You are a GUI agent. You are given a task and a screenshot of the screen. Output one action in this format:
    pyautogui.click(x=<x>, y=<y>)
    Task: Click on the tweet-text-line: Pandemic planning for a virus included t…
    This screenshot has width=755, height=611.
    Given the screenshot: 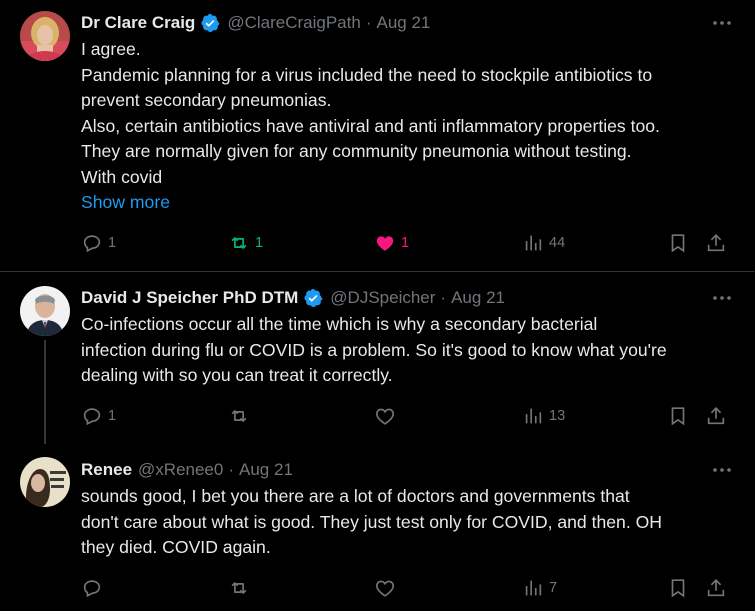 What is the action you would take?
    pyautogui.click(x=367, y=74)
    